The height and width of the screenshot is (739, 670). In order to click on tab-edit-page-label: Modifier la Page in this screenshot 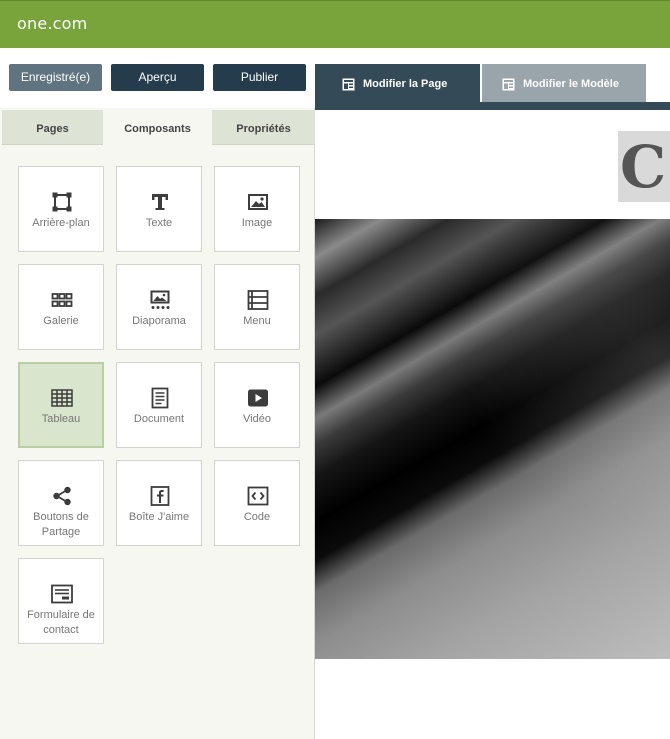, I will do `click(405, 84)`.